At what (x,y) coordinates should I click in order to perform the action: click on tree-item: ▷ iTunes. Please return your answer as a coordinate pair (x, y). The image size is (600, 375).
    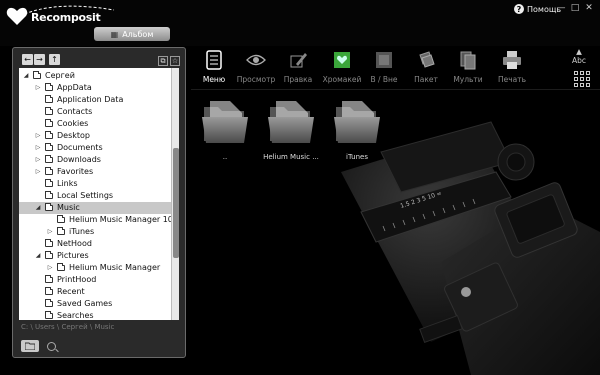
    Looking at the image, I should click on (99, 232).